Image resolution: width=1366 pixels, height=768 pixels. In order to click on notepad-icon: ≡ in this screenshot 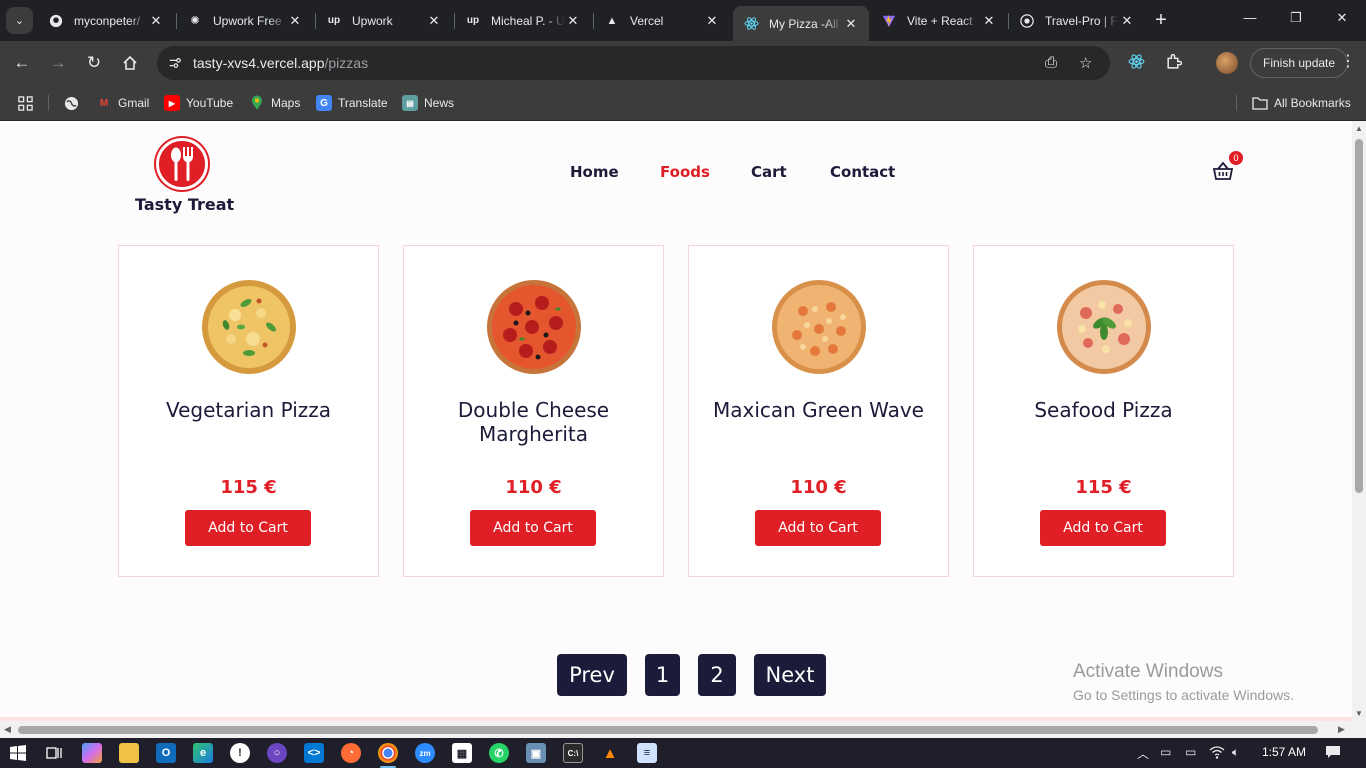, I will do `click(647, 753)`.